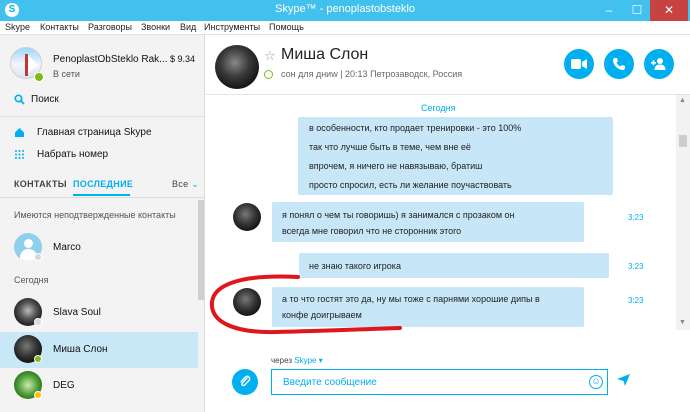 This screenshot has width=690, height=412. I want to click on skype-home-label: Главная страница Skype, so click(94, 132).